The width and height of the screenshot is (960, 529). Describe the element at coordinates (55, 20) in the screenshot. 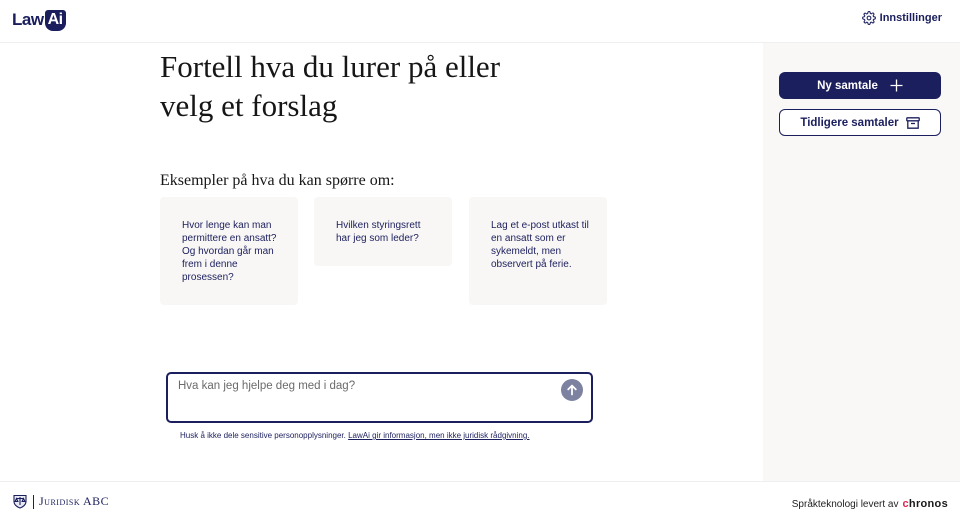

I see `logo-text-ai: Ai` at that location.